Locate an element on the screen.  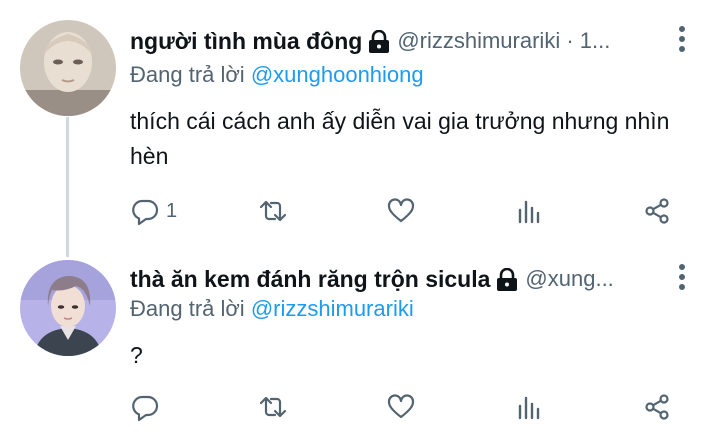
mention-link: @rizzshimurariki is located at coordinates (332, 308).